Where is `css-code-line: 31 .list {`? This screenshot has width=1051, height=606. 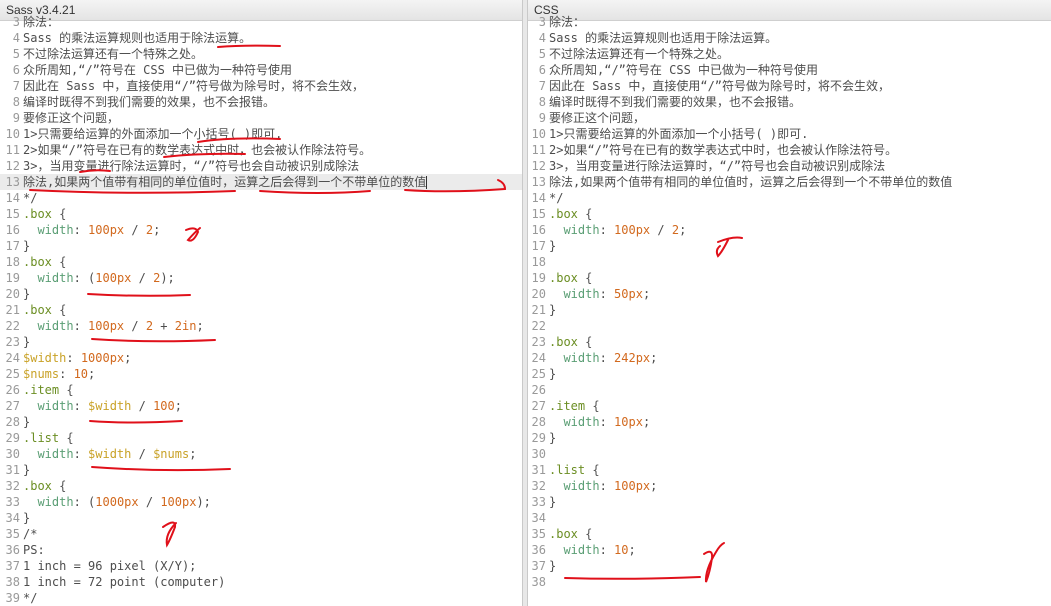 css-code-line: 31 .list { is located at coordinates (789, 470).